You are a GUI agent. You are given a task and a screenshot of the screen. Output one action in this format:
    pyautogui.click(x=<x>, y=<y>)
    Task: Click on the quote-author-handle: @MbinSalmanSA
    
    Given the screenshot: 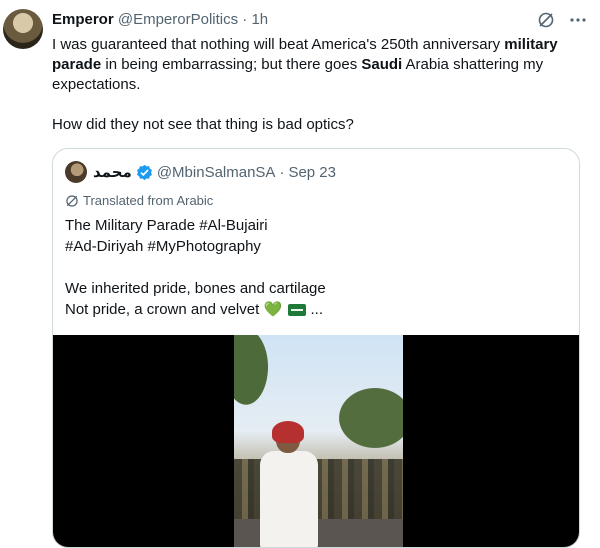 What is the action you would take?
    pyautogui.click(x=216, y=172)
    